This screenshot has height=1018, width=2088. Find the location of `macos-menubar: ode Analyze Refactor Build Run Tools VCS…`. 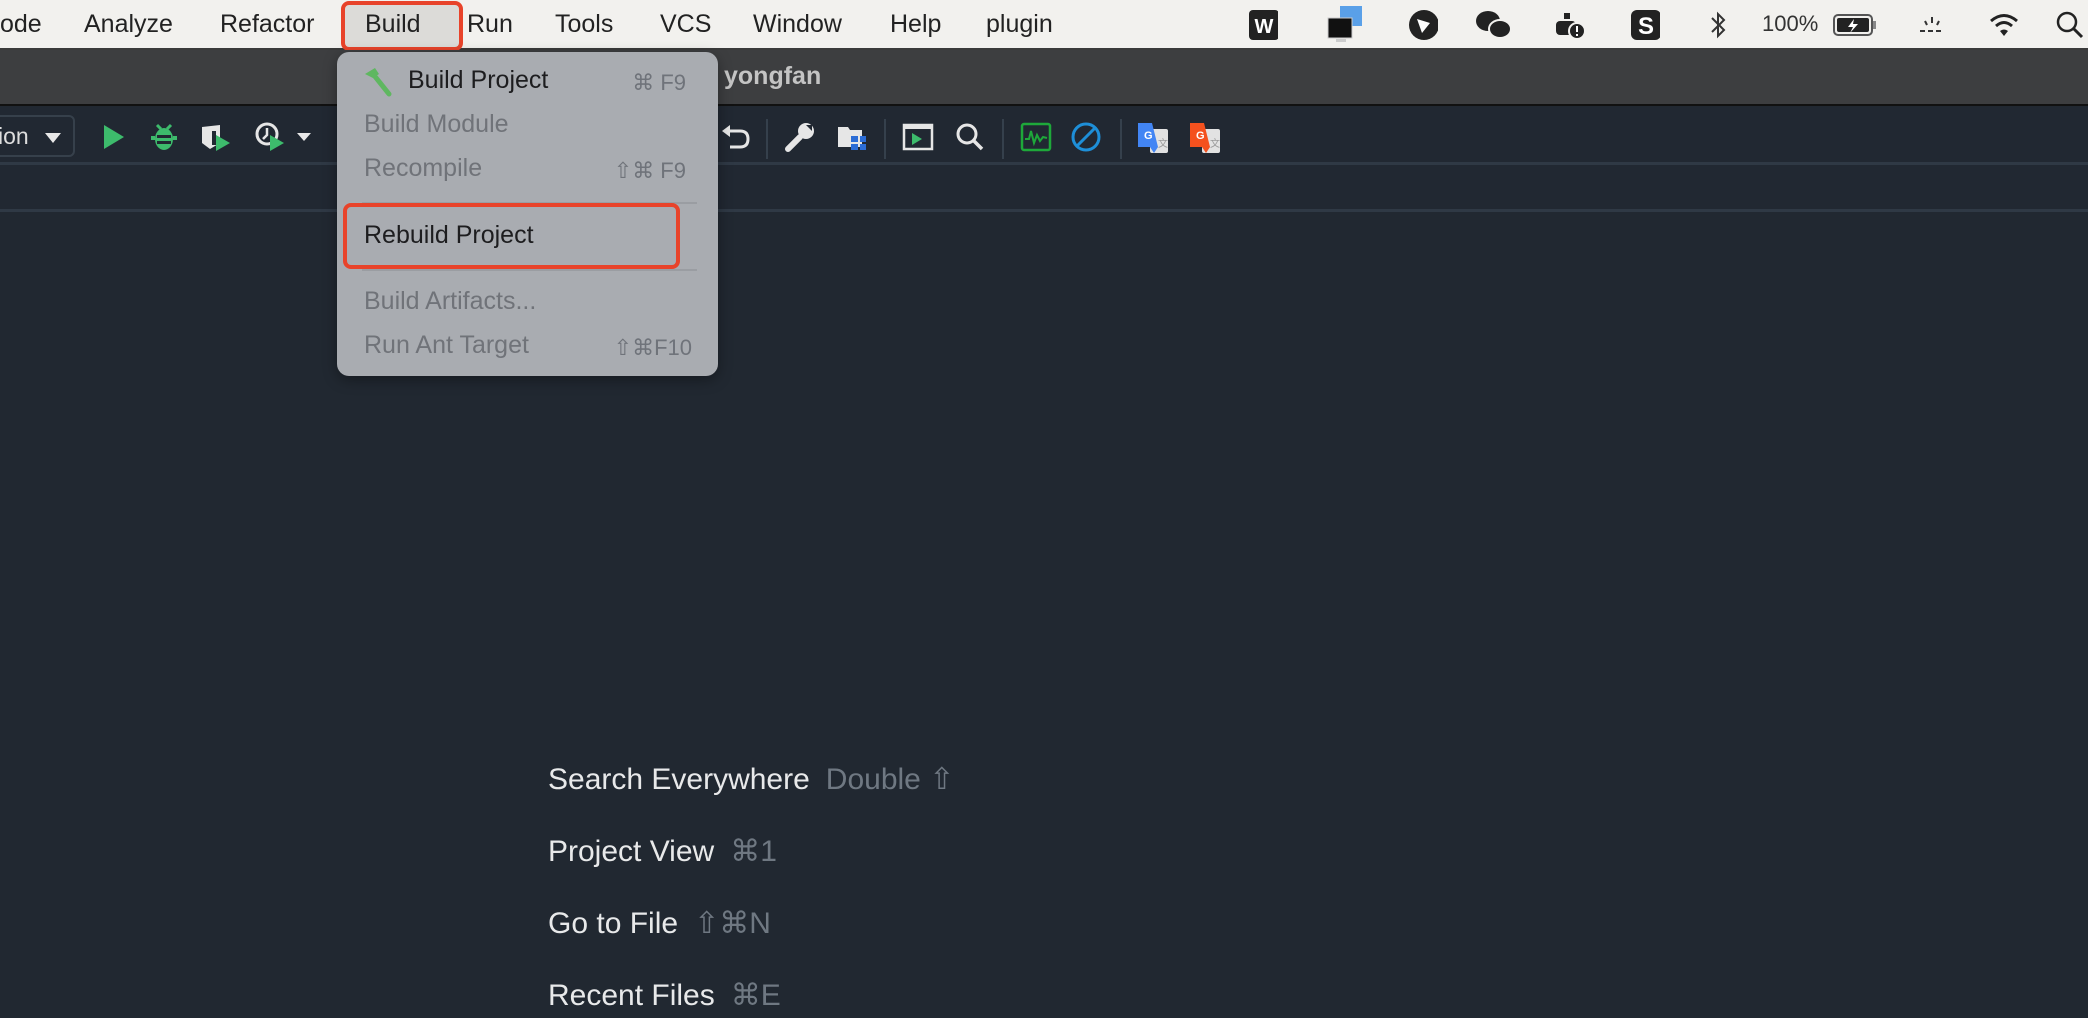

macos-menubar: ode Analyze Refactor Build Run Tools VCS… is located at coordinates (1044, 25).